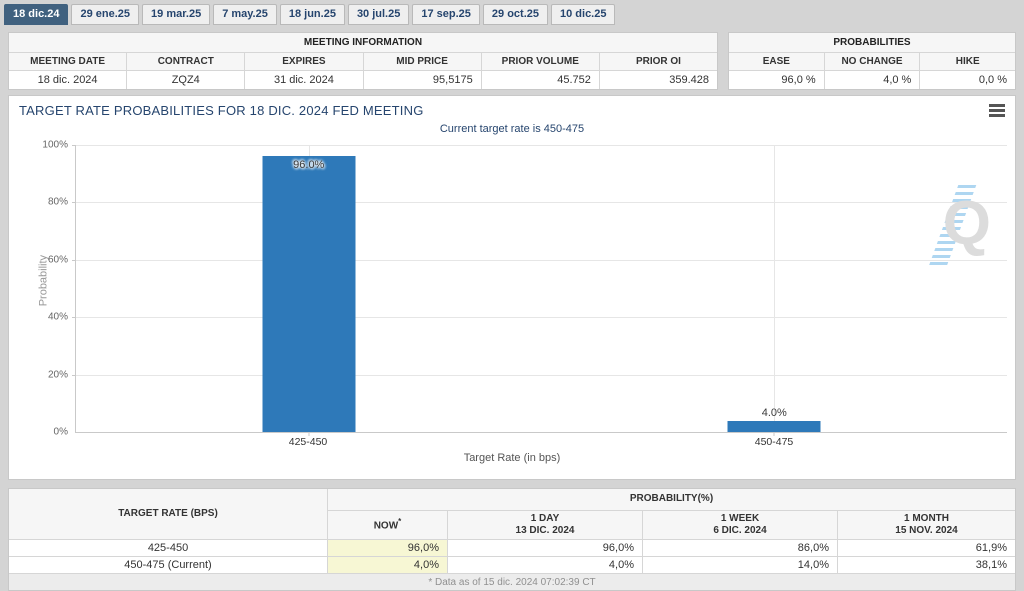 Image resolution: width=1024 pixels, height=591 pixels. What do you see at coordinates (515, 14) in the screenshot?
I see `tab-meeting-7: 29 oct.25` at bounding box center [515, 14].